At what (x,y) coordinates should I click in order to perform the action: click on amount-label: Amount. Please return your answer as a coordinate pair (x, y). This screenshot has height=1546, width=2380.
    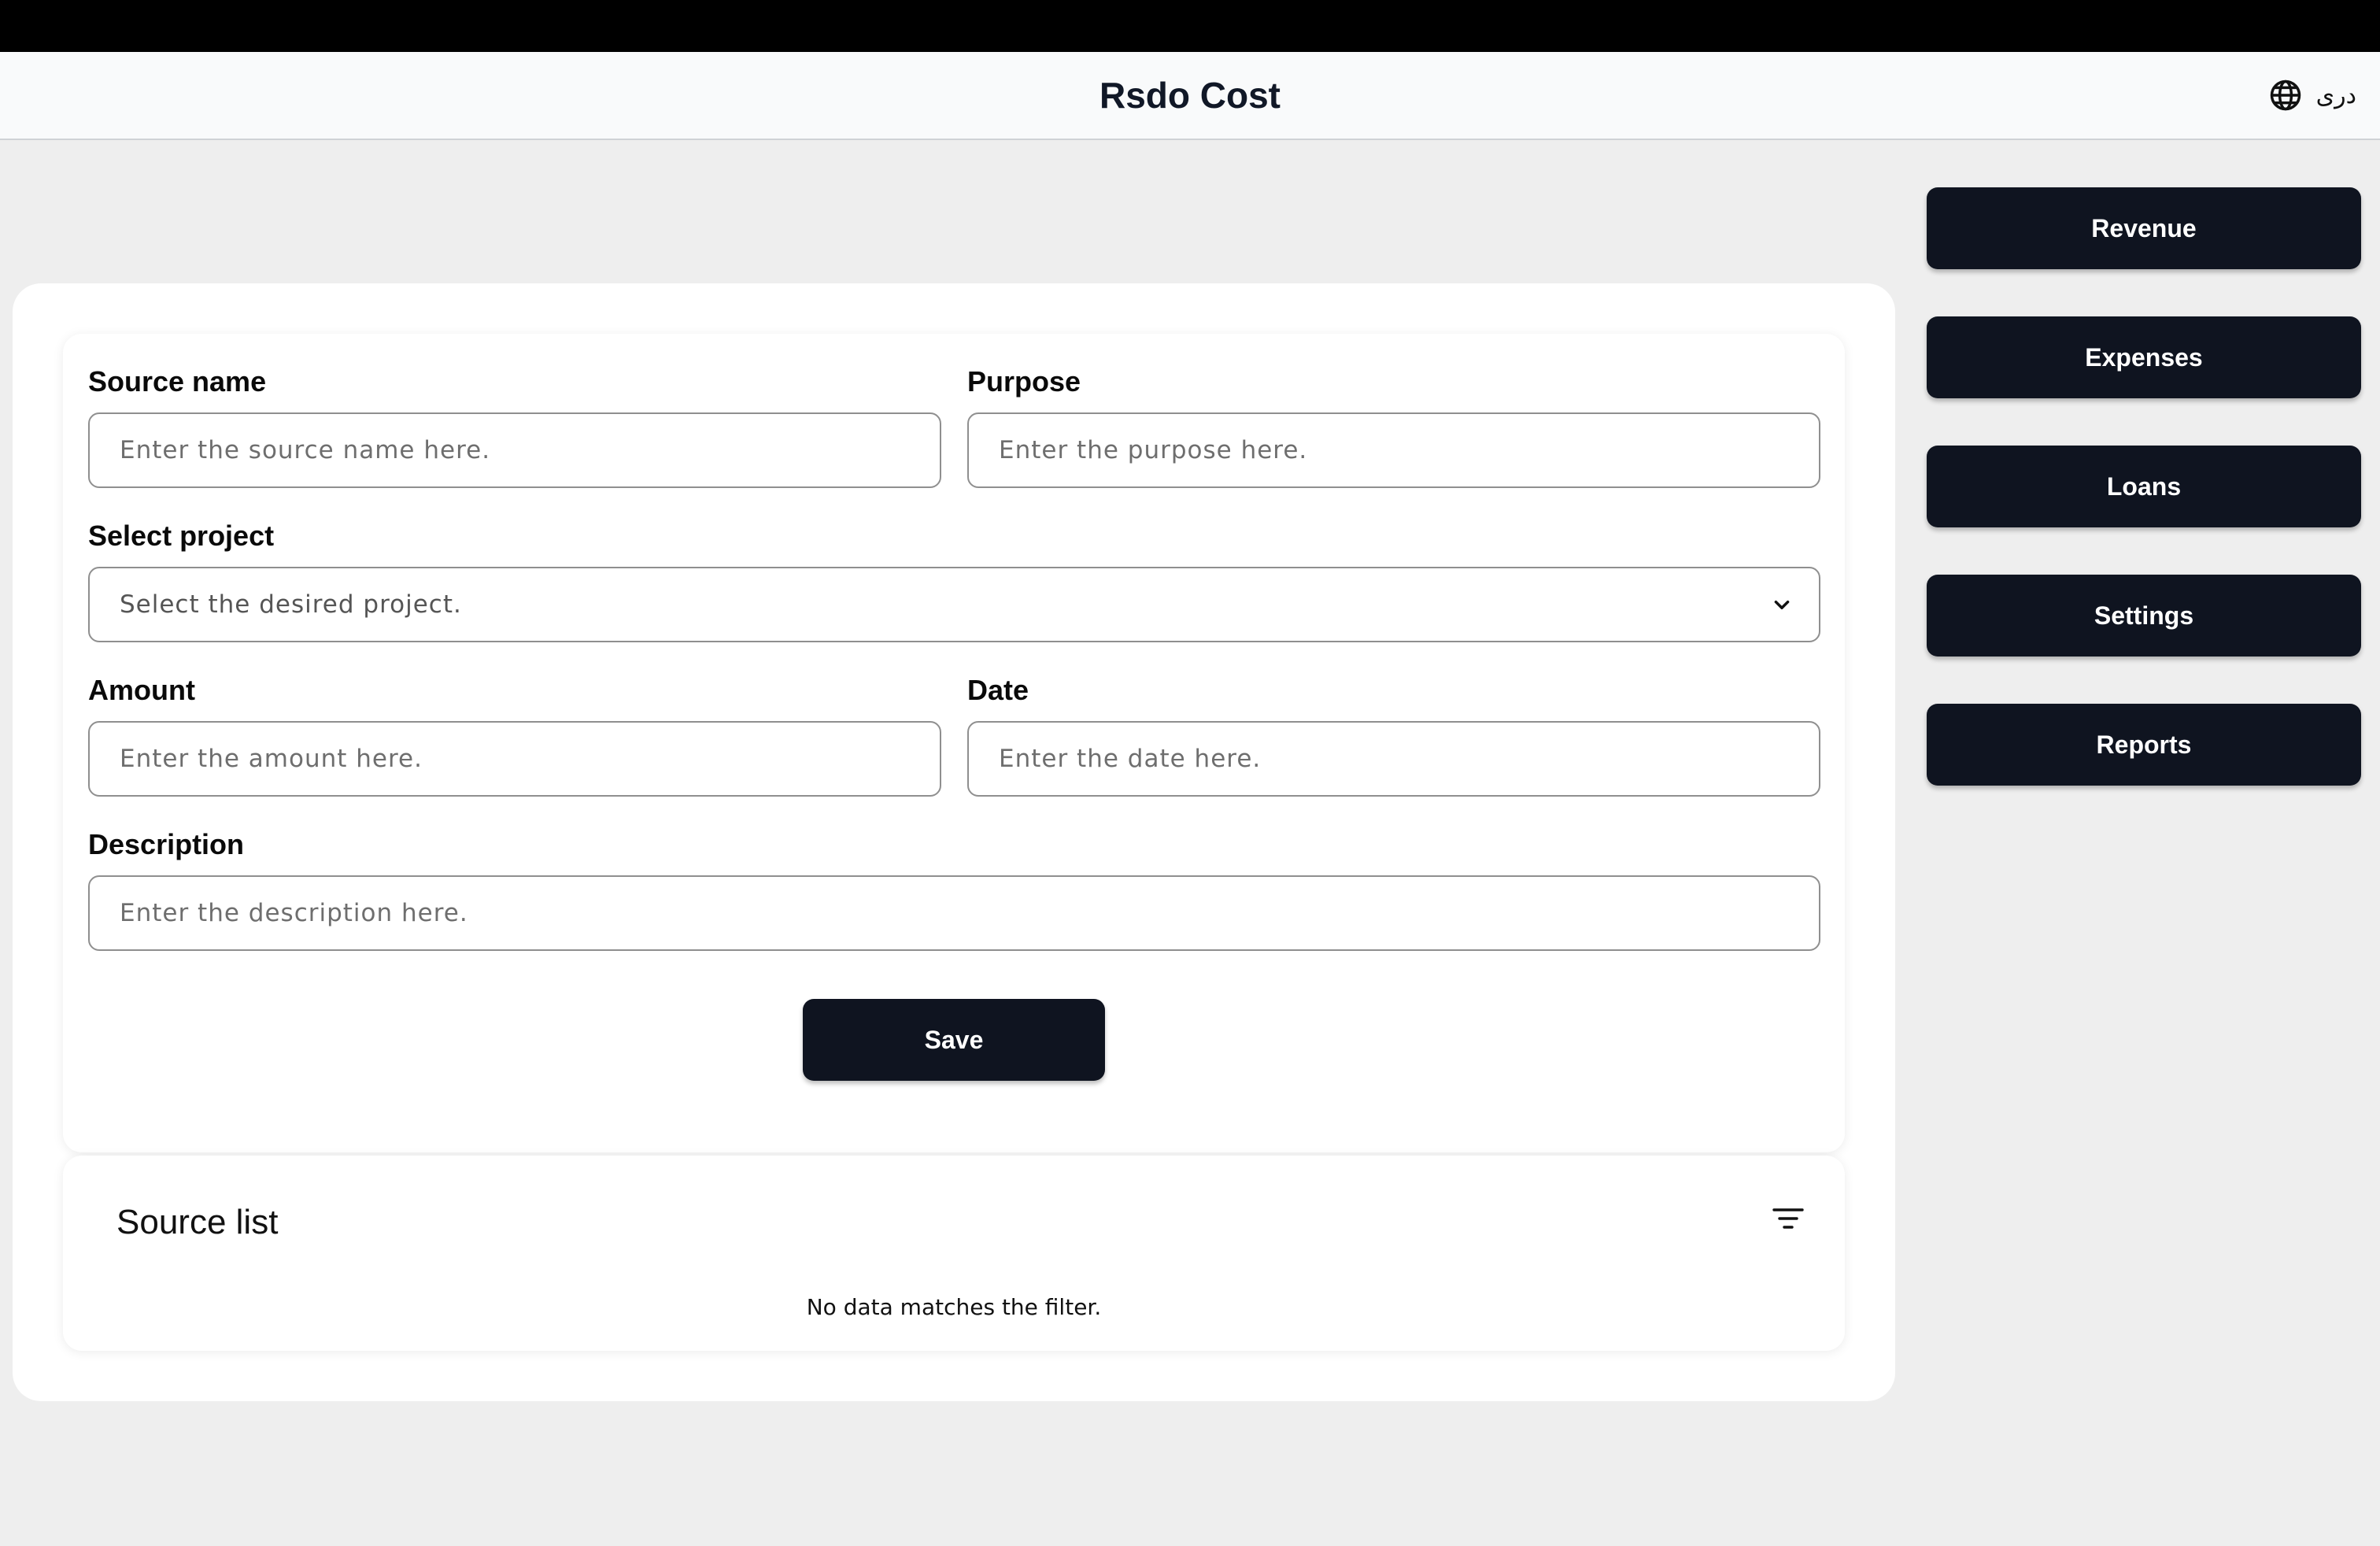
    Looking at the image, I should click on (141, 690).